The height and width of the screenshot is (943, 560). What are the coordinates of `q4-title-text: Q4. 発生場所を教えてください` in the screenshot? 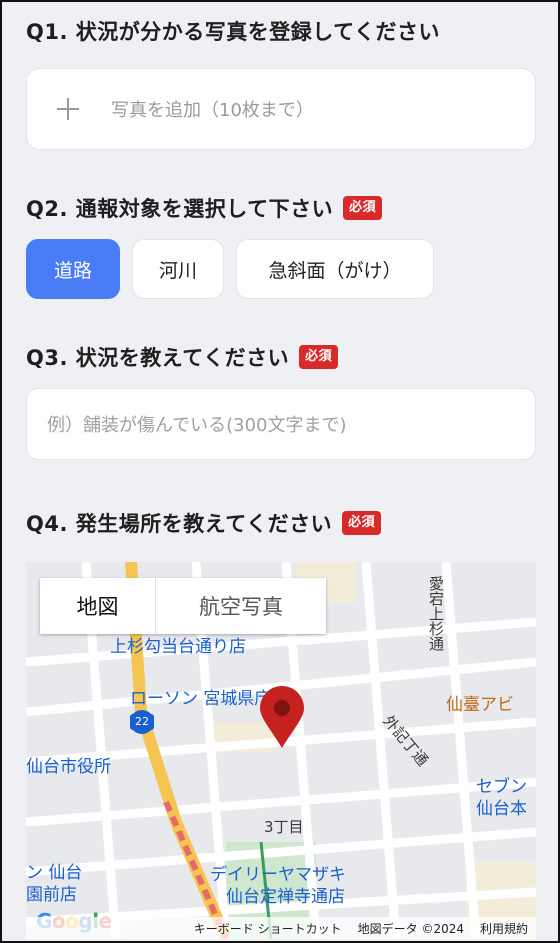 It's located at (179, 524).